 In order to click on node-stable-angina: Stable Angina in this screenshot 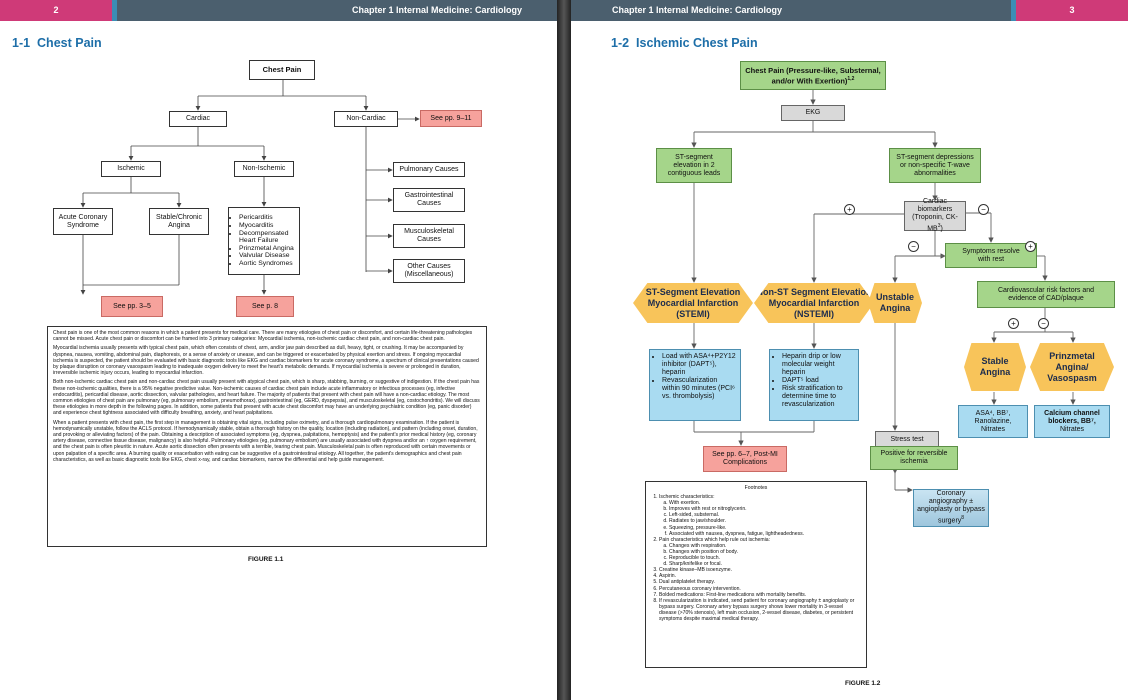, I will do `click(995, 367)`.